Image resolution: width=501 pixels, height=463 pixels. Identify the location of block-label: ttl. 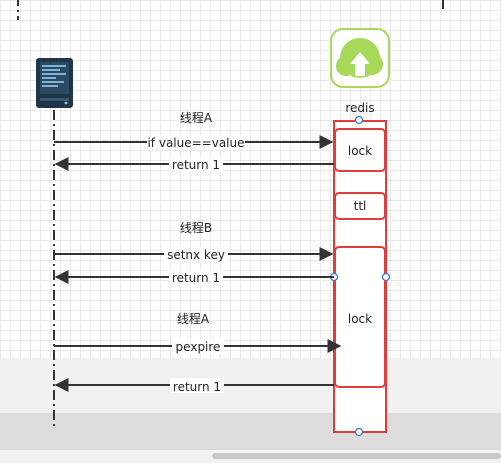
(360, 206).